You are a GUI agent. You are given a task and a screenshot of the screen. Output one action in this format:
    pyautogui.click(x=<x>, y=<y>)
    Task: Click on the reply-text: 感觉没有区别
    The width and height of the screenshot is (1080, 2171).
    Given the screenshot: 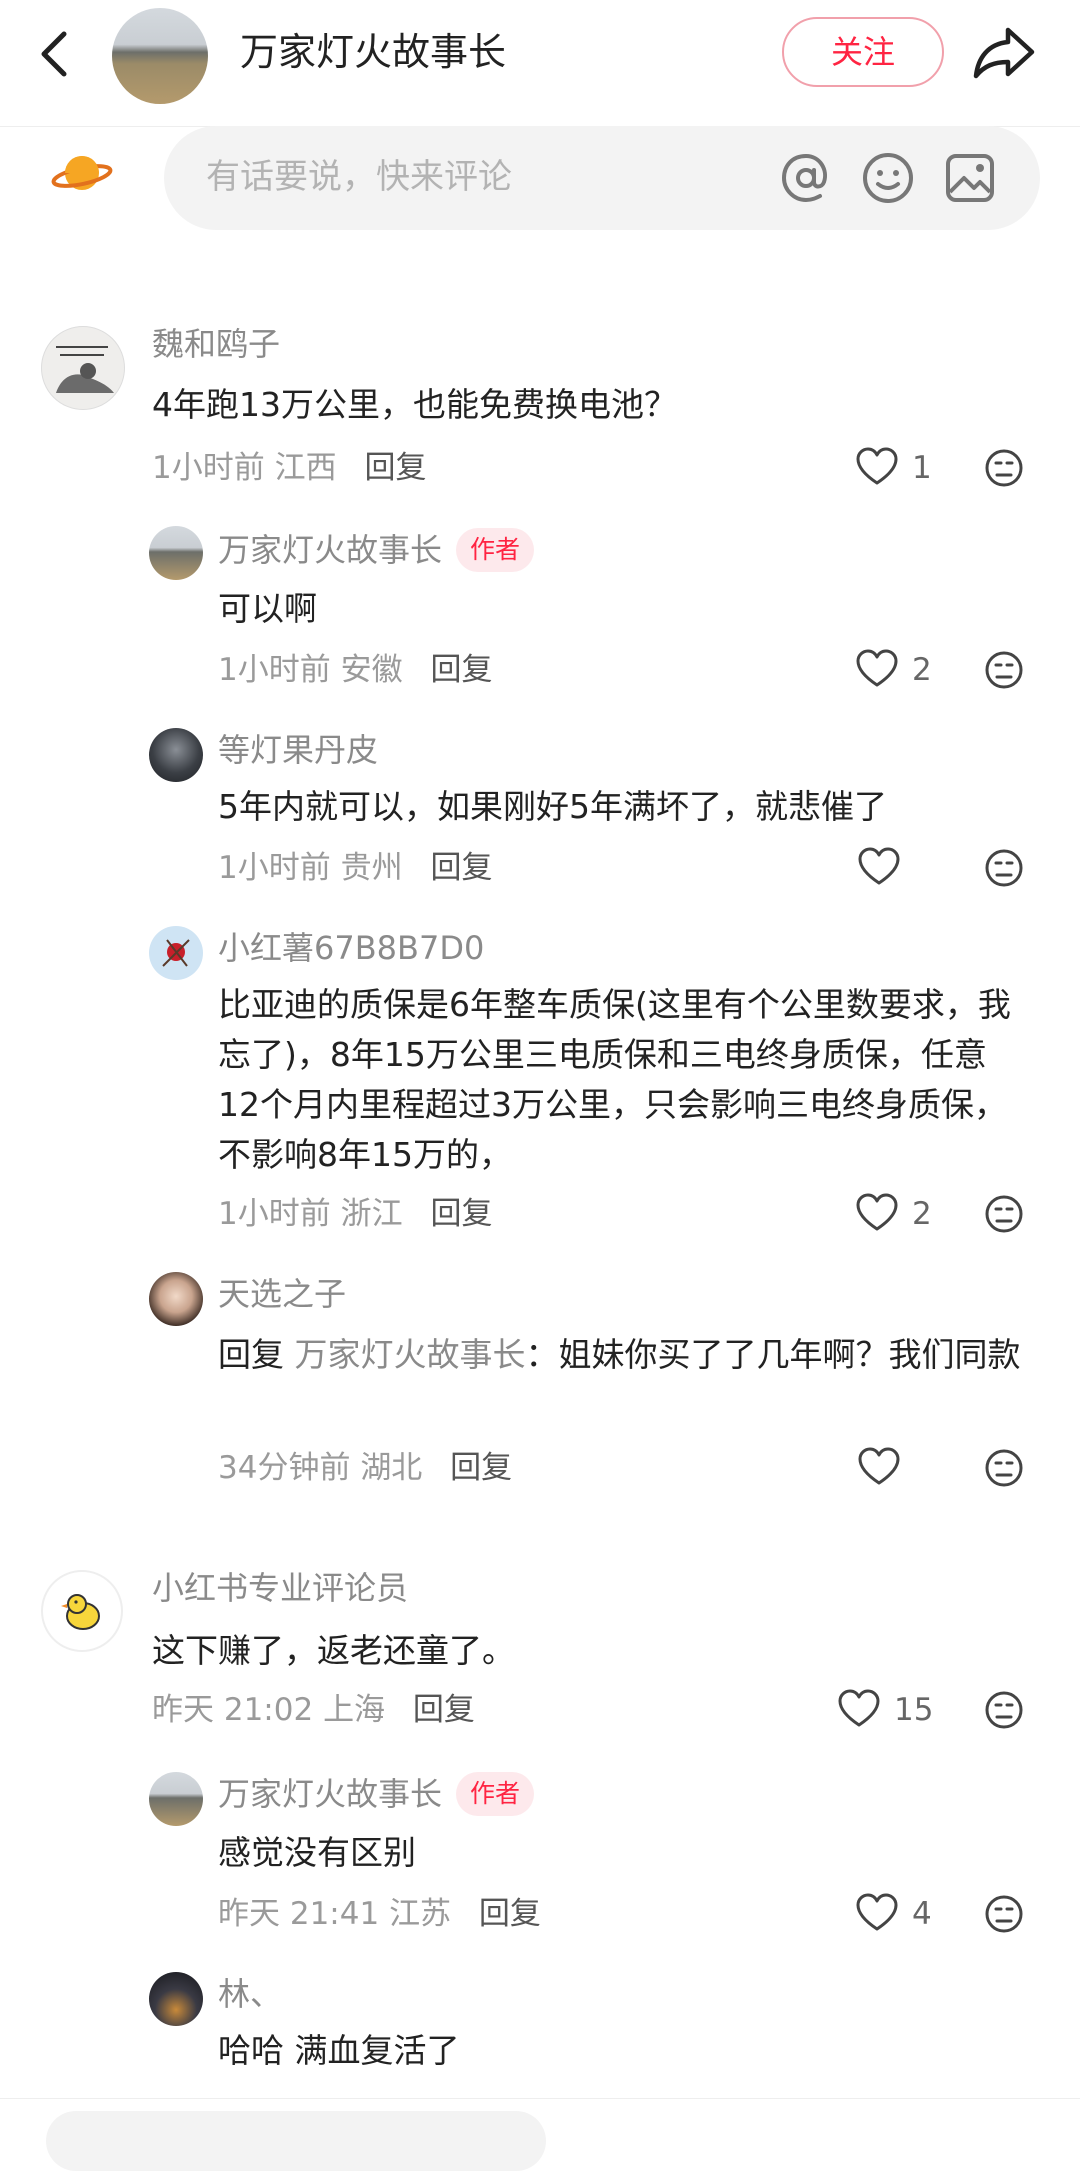 What is the action you would take?
    pyautogui.click(x=317, y=1852)
    